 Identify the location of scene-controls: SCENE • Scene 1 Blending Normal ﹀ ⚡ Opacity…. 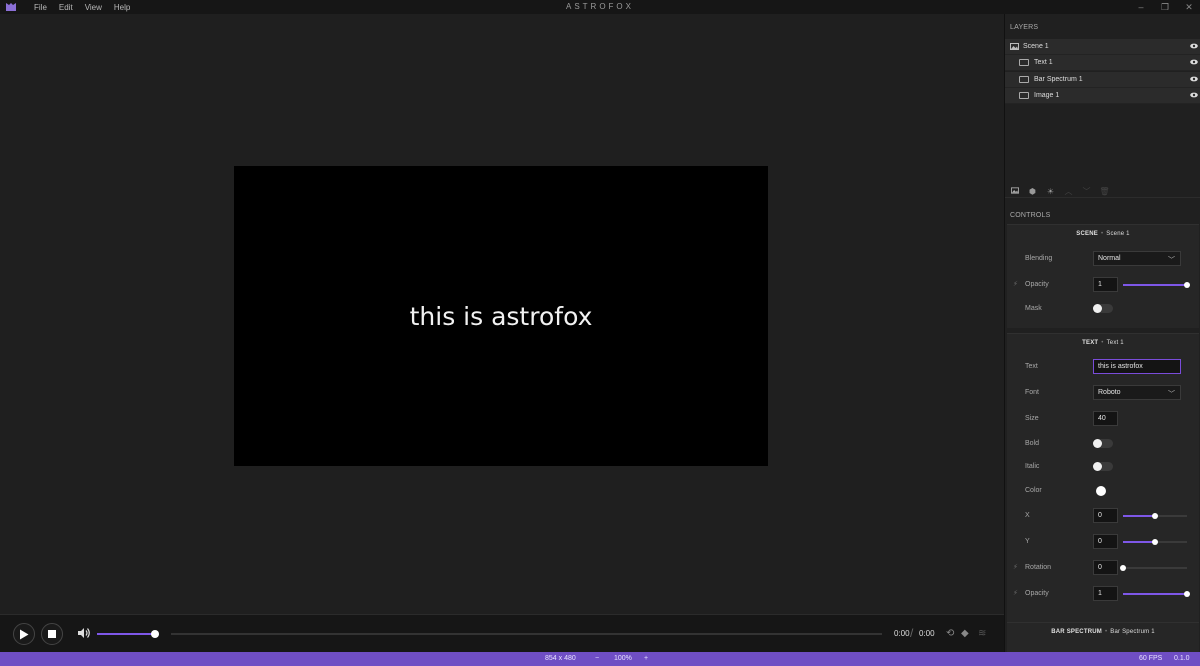
(1103, 276).